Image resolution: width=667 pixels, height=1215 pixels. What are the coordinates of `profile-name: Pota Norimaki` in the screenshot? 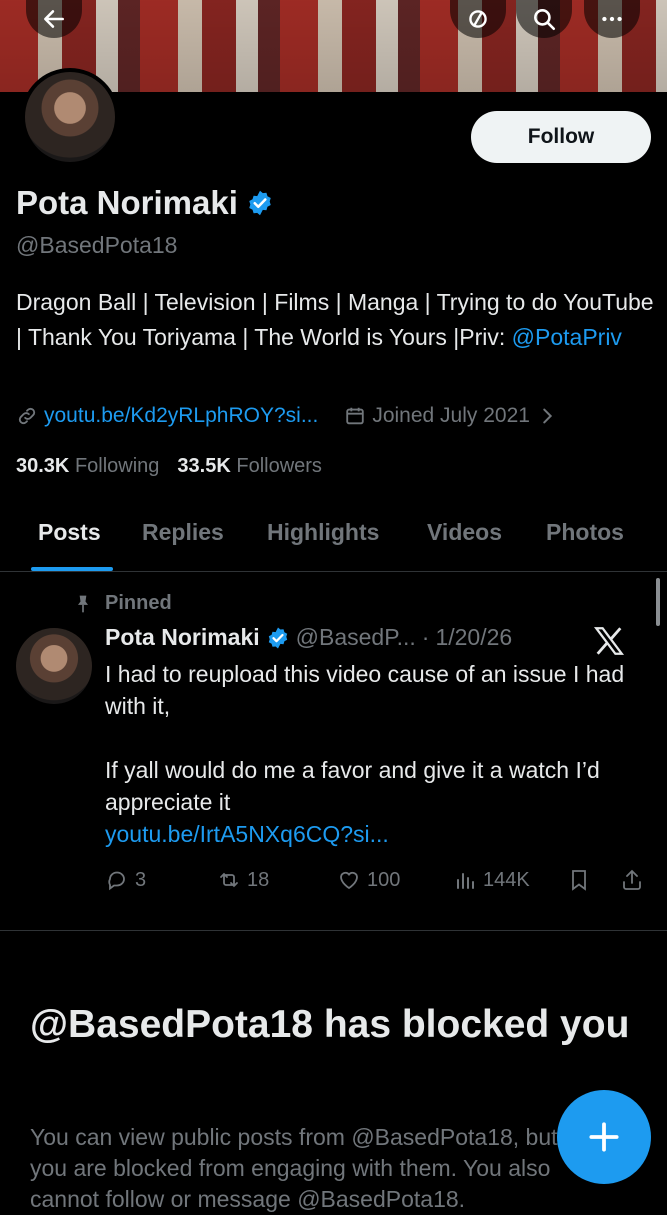 It's located at (145, 203).